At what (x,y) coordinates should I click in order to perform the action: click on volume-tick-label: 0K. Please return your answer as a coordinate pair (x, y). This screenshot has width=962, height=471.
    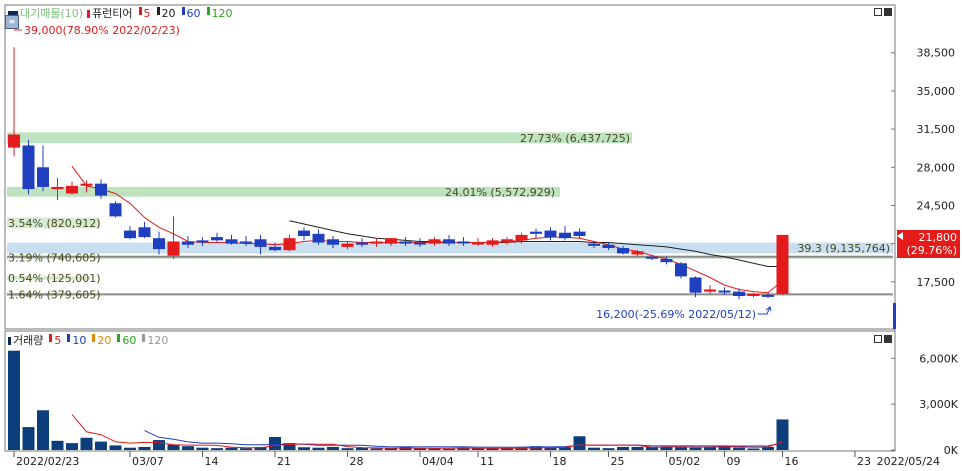
    Looking at the image, I should click on (951, 450).